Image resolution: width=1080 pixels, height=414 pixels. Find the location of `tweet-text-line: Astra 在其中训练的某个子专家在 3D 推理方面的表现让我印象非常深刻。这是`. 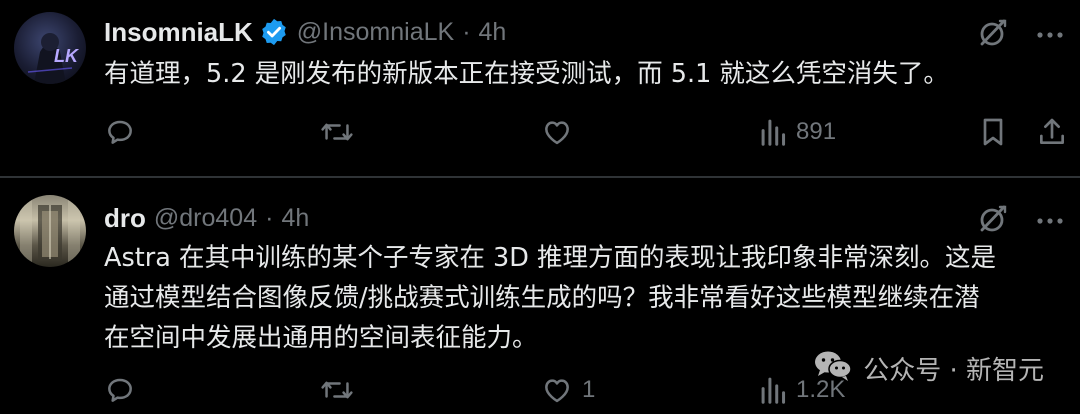

tweet-text-line: Astra 在其中训练的某个子专家在 3D 推理方面的表现让我印象非常深刻。这是 is located at coordinates (550, 258).